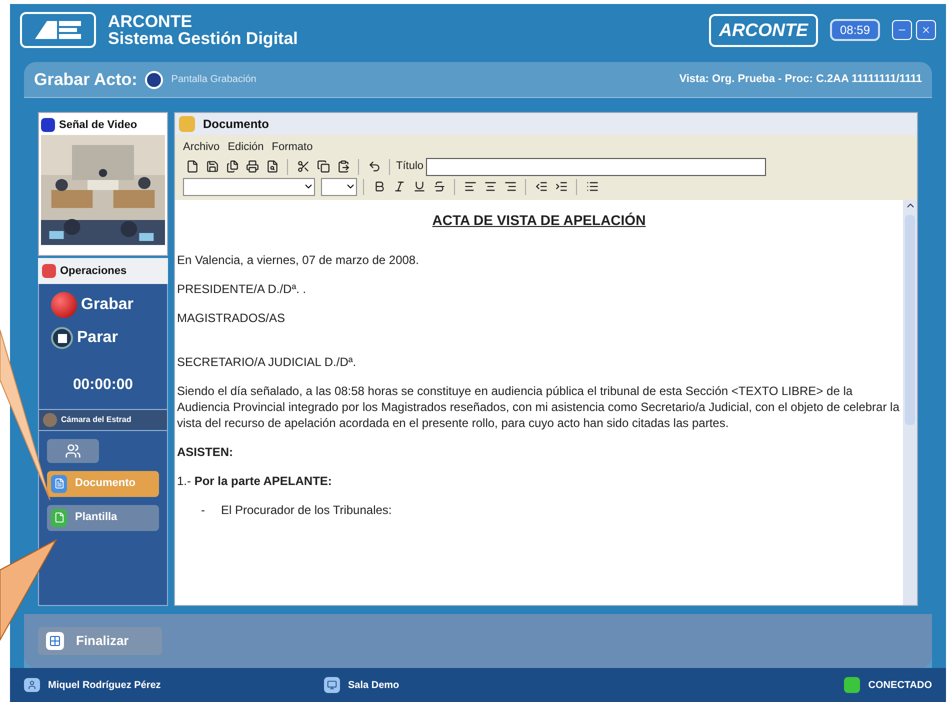 The height and width of the screenshot is (702, 951). I want to click on record-button: Grabar, so click(103, 305).